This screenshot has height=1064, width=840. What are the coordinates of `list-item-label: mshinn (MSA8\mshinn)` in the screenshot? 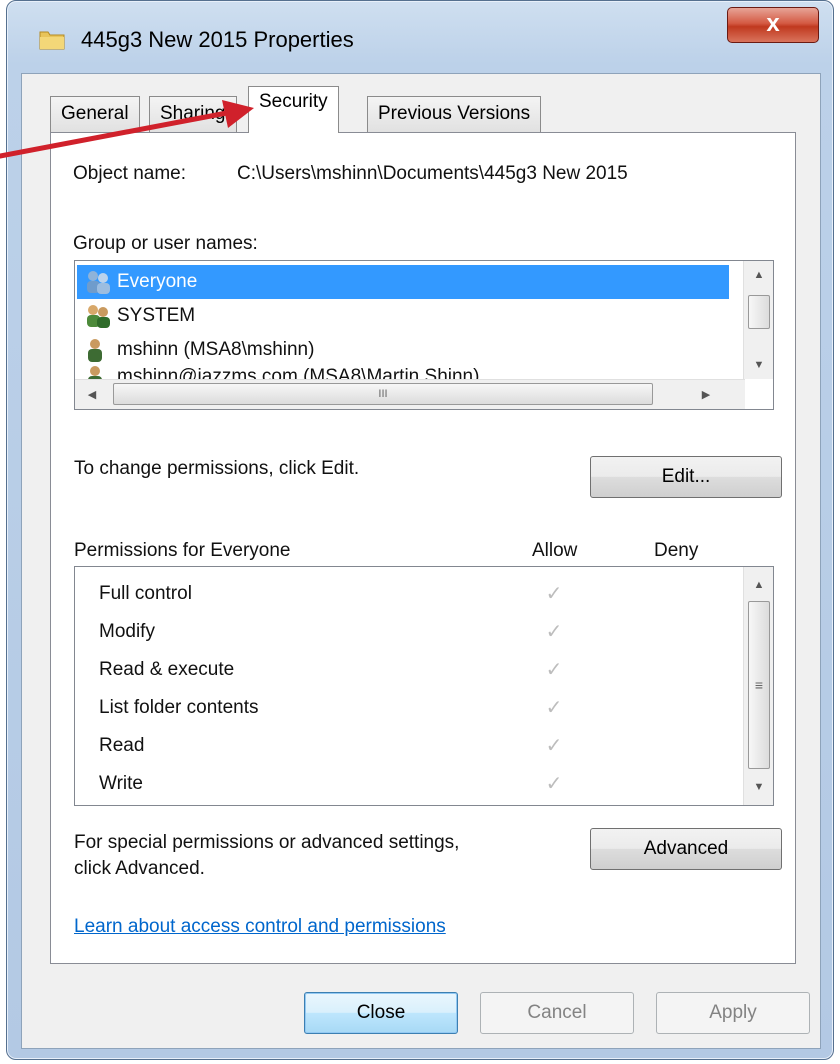 It's located at (216, 349).